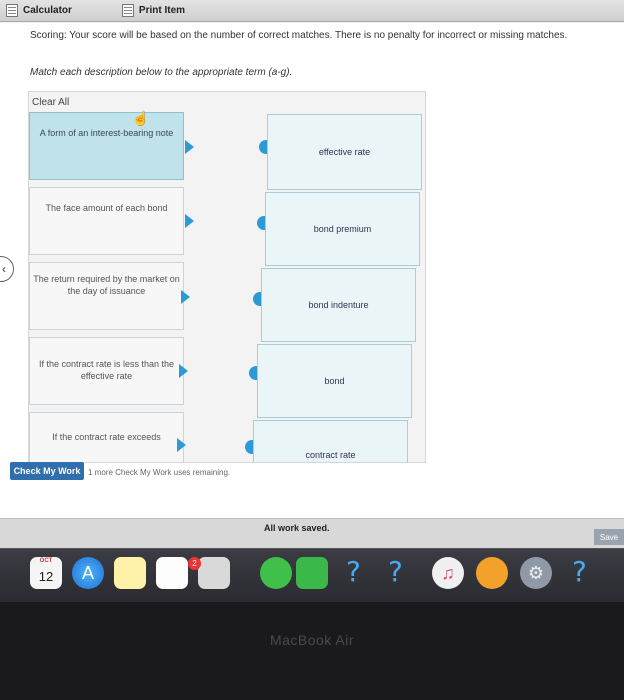  Describe the element at coordinates (536, 573) in the screenshot. I see `system-preferences-icon: ⚙` at that location.